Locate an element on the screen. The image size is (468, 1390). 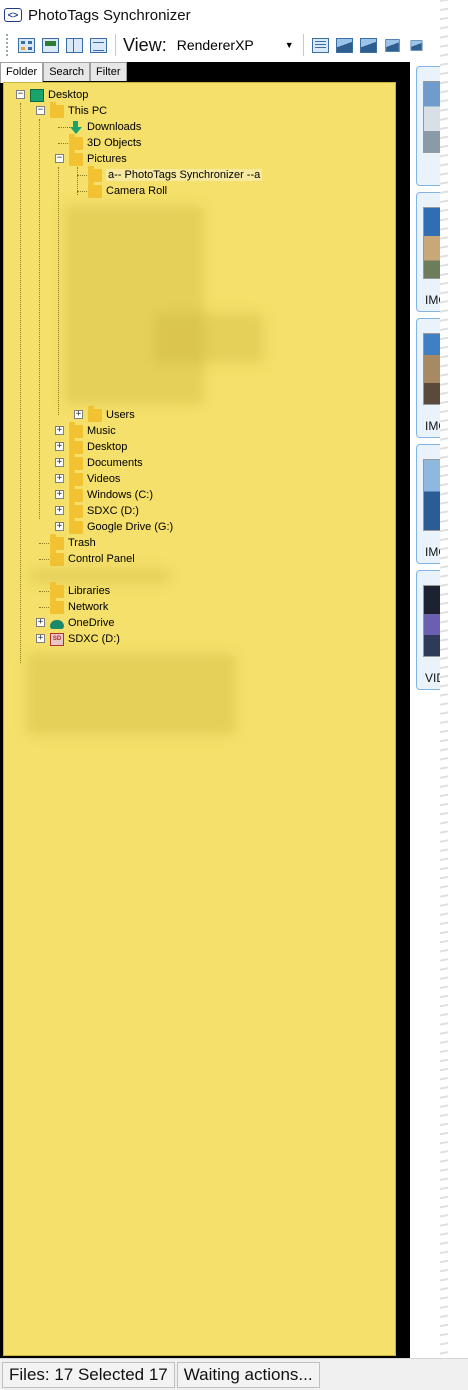
filmstrip-icon is located at coordinates (50, 45).